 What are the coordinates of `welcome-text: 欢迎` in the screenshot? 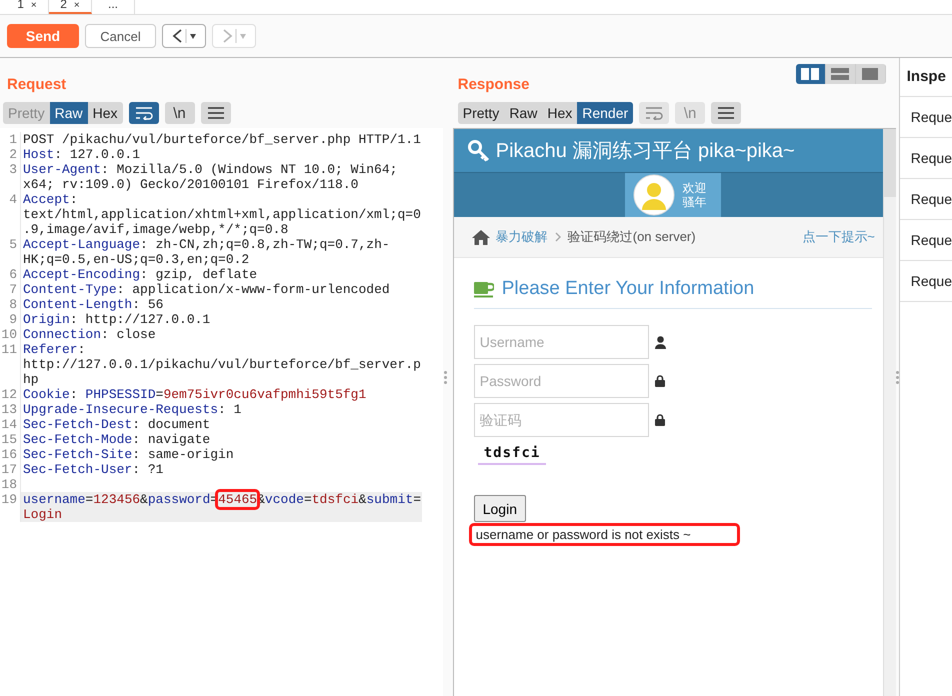 It's located at (694, 188).